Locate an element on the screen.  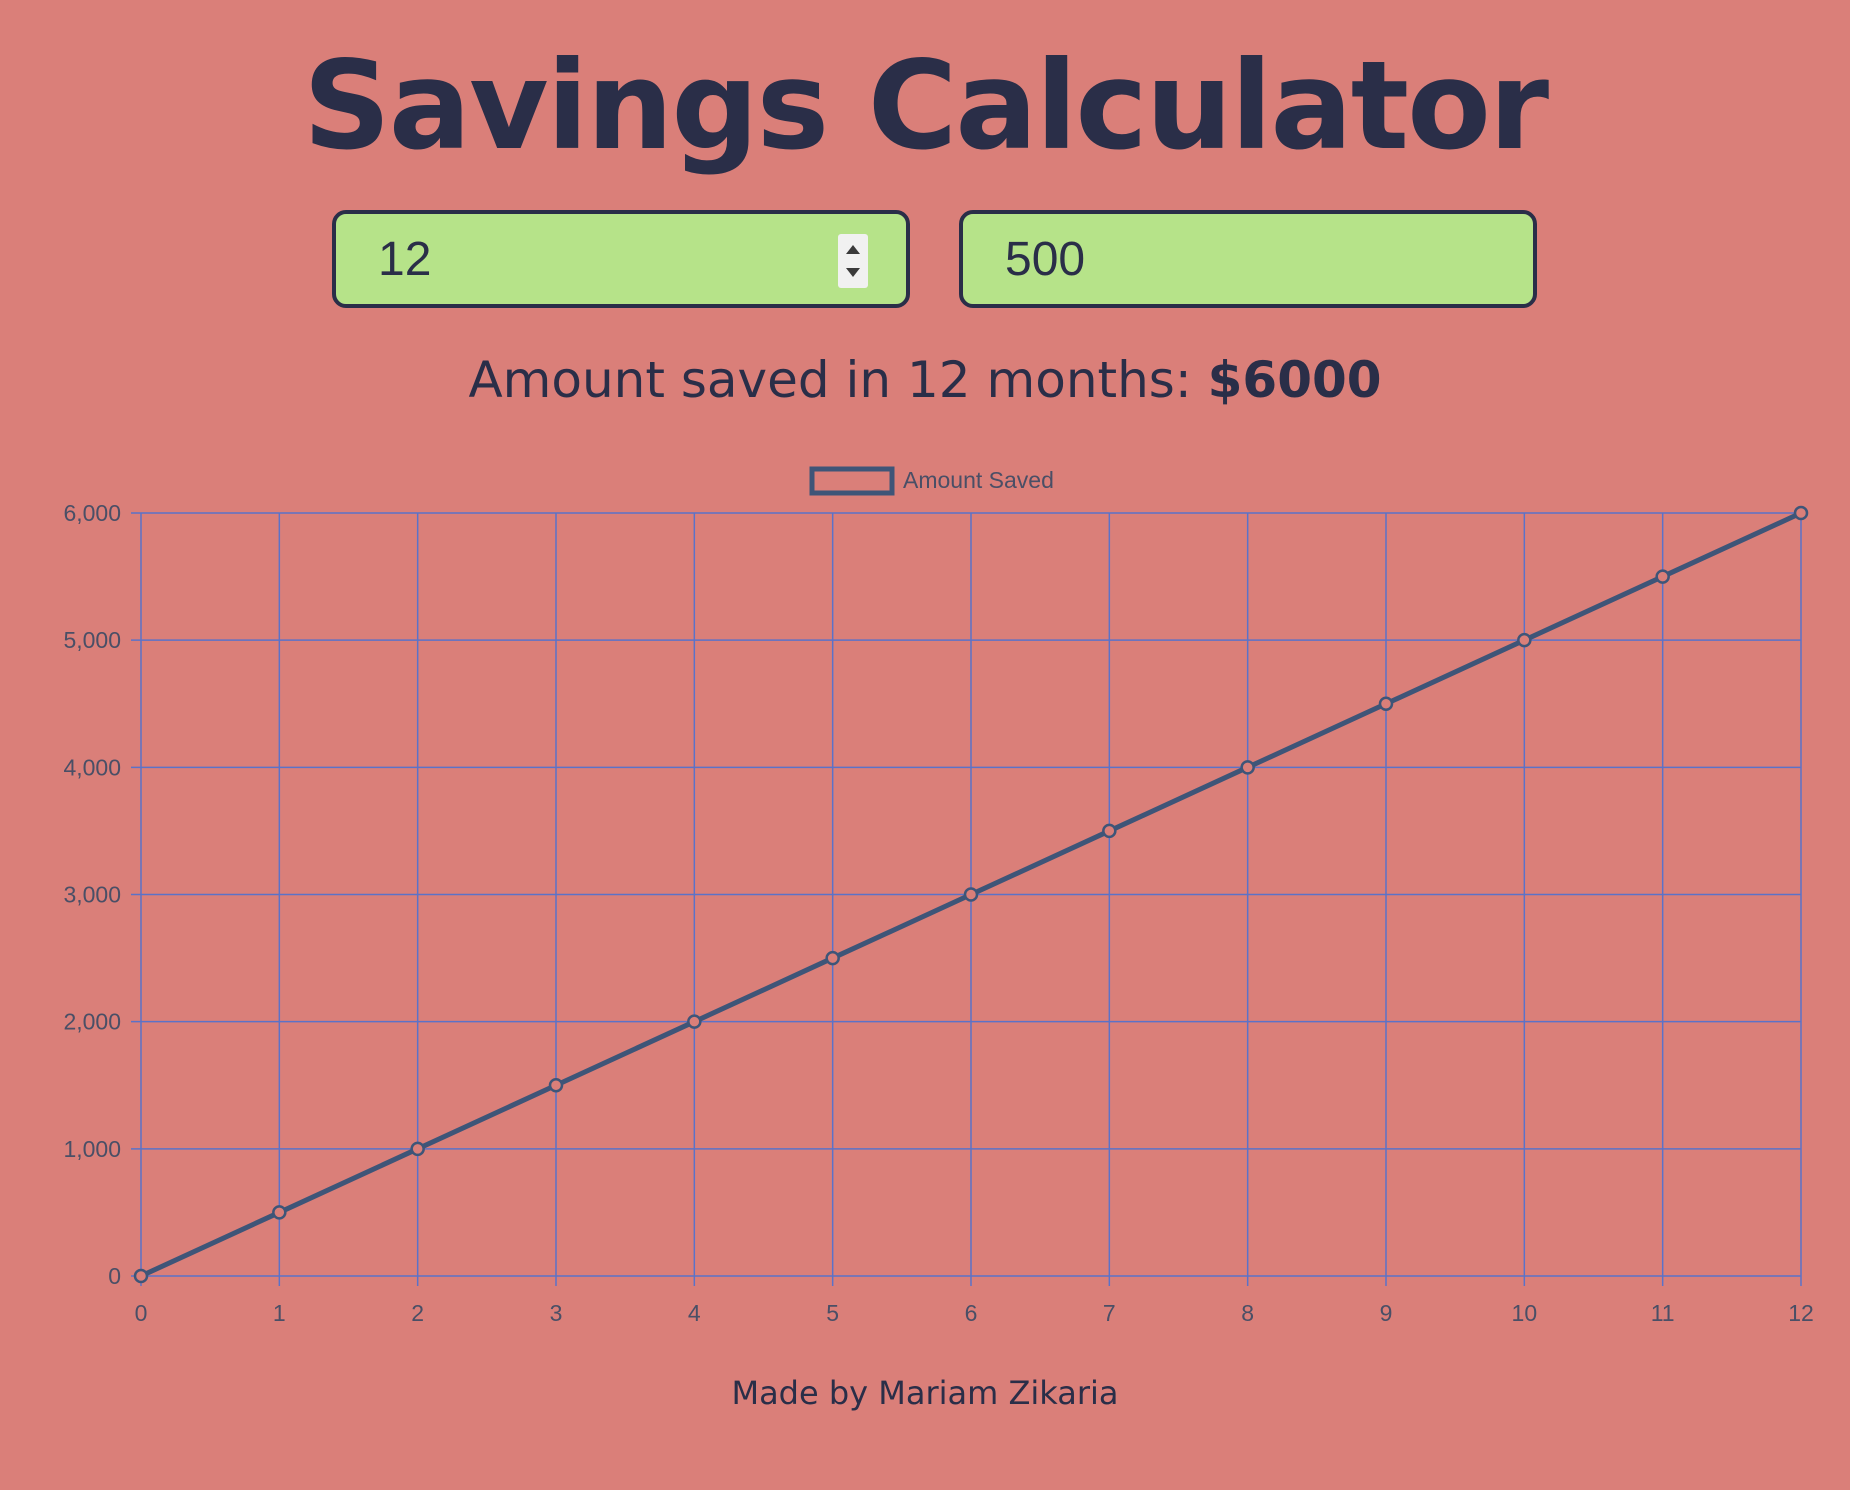
x-tick-label: 8 is located at coordinates (1247, 1313).